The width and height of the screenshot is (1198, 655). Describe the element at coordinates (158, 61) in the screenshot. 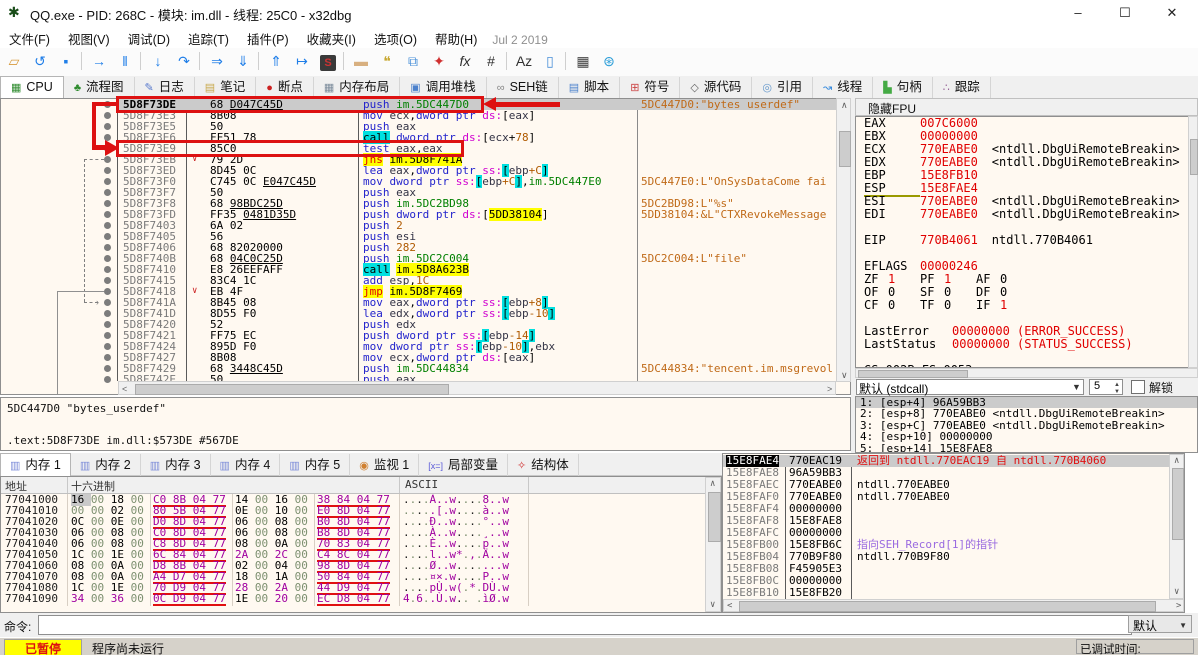

I see `step-into-icon: ↓` at that location.